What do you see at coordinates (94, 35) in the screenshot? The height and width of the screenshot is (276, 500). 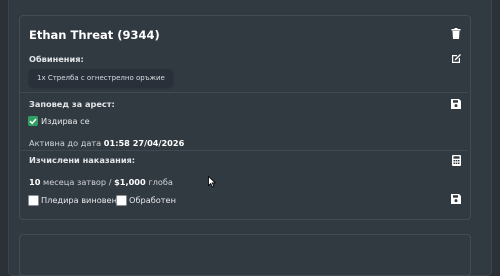 I see `person-name: Ethan Threat (9344)` at bounding box center [94, 35].